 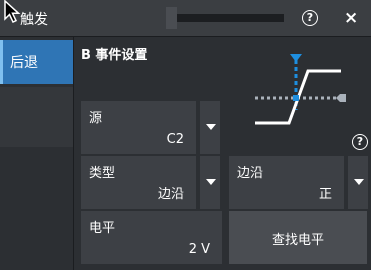 I want to click on level-field: 电平 2 V, so click(x=151, y=237).